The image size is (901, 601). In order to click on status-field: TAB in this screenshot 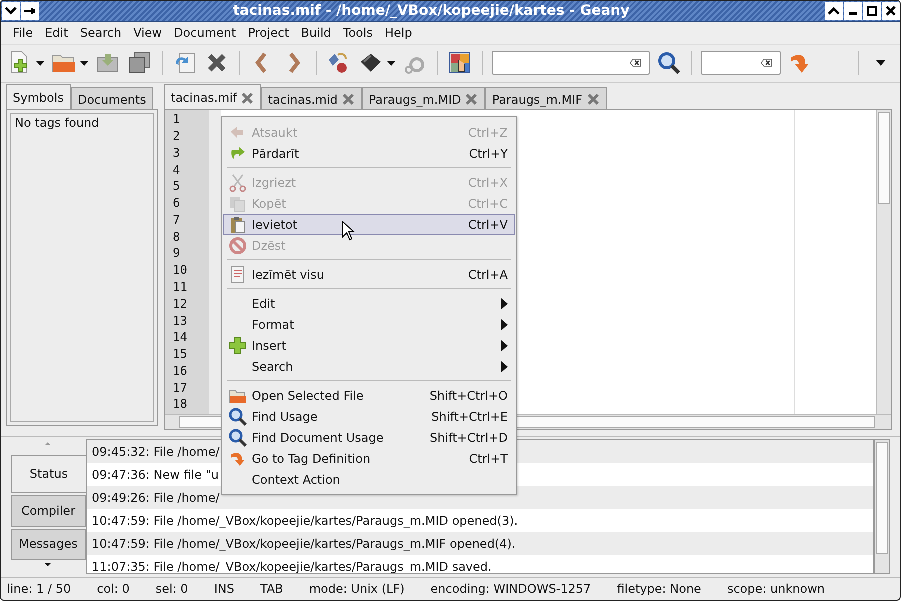, I will do `click(272, 589)`.